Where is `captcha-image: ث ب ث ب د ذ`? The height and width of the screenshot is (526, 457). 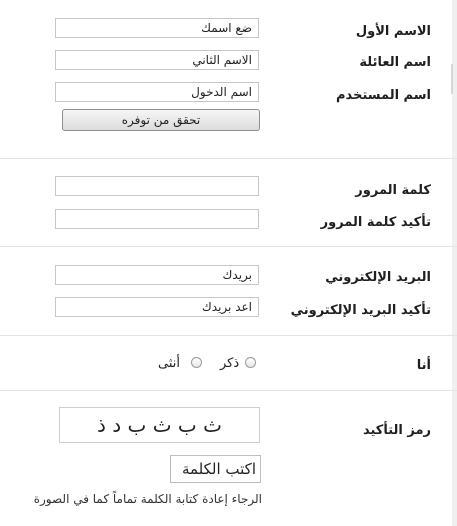 captcha-image: ث ب ث ب د ذ is located at coordinates (159, 425).